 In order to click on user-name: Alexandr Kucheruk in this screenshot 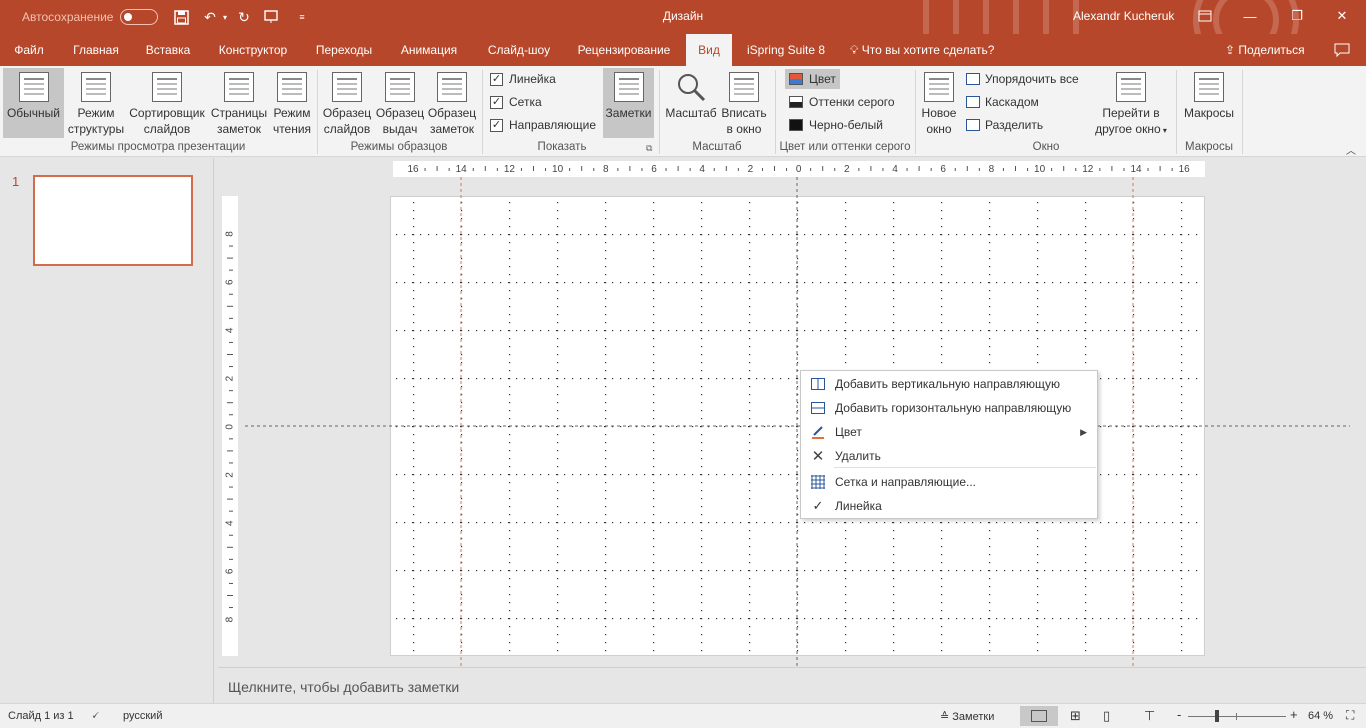, I will do `click(1123, 16)`.